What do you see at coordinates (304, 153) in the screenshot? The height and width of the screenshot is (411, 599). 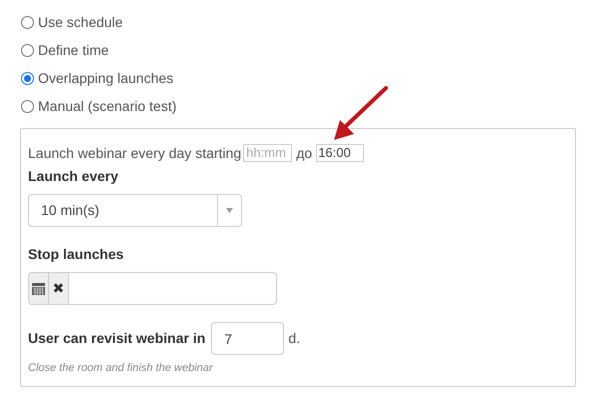 I see `separator-text: до` at bounding box center [304, 153].